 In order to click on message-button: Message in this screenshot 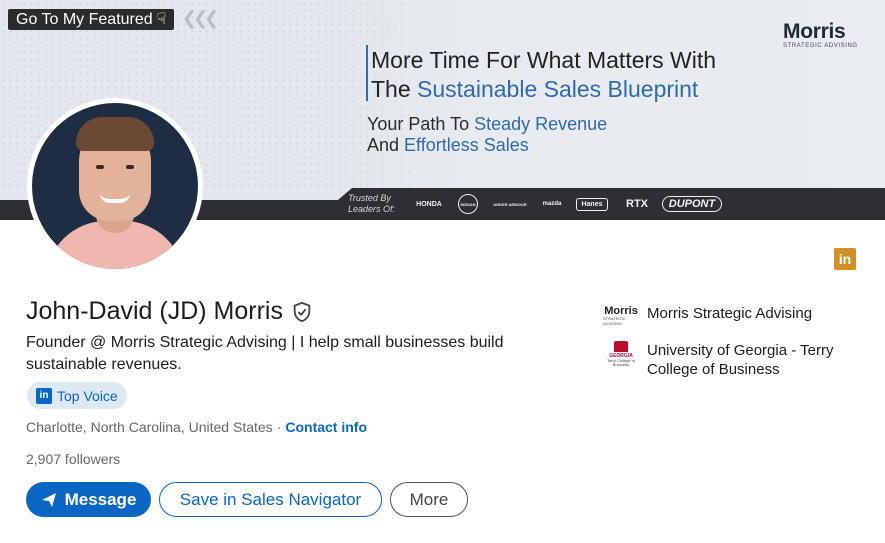, I will do `click(88, 499)`.